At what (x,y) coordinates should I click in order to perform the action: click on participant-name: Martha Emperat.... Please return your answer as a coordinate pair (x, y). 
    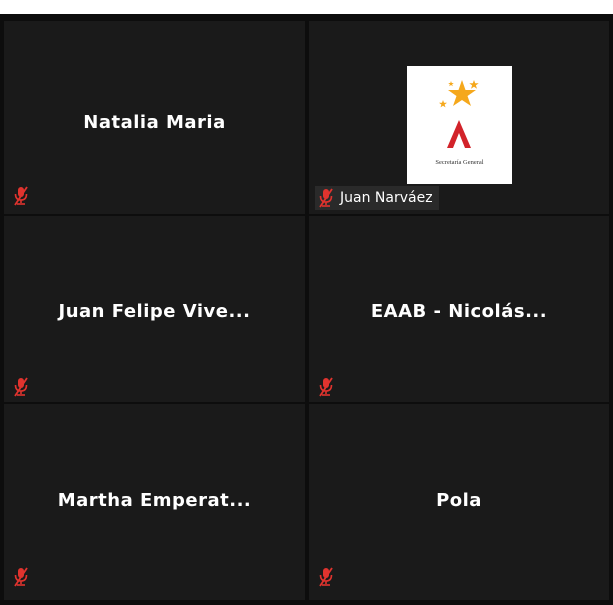
    Looking at the image, I should click on (154, 500).